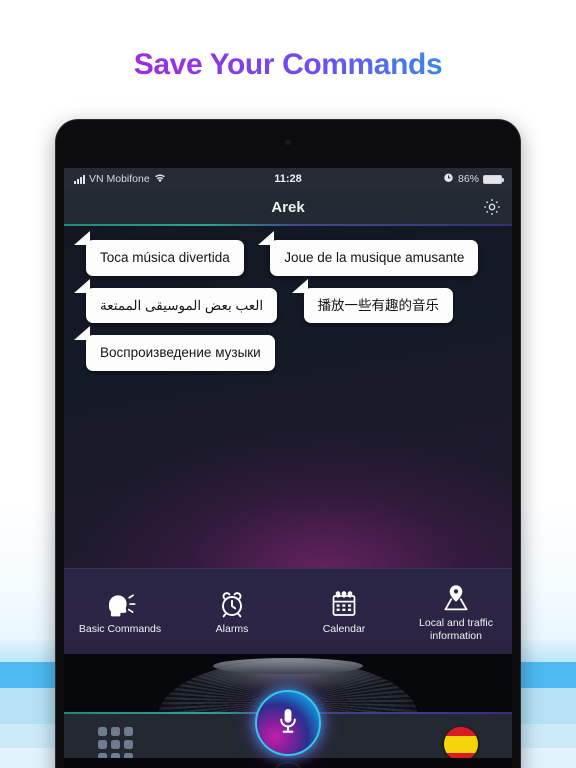 Image resolution: width=576 pixels, height=768 pixels. I want to click on signal-bars-icon, so click(79, 179).